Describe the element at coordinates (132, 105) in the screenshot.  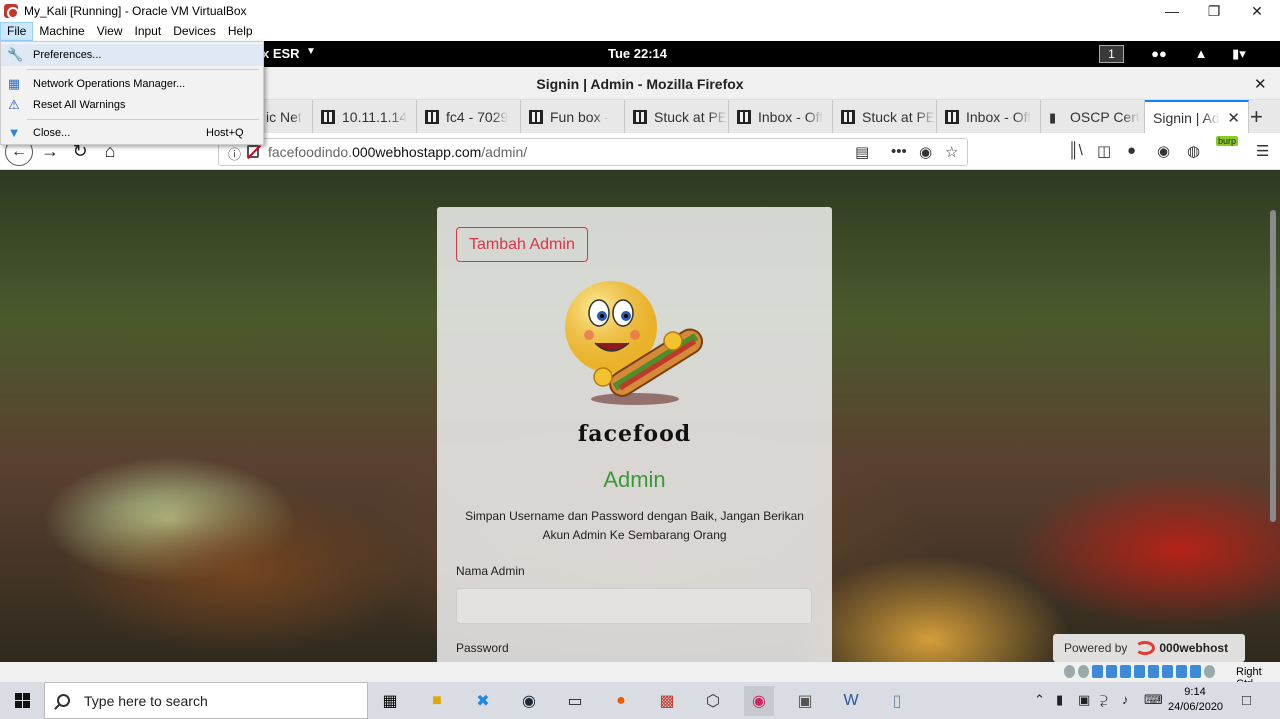
I see `menu-item-reset-warnings: ⚠ Reset All Warnings` at that location.